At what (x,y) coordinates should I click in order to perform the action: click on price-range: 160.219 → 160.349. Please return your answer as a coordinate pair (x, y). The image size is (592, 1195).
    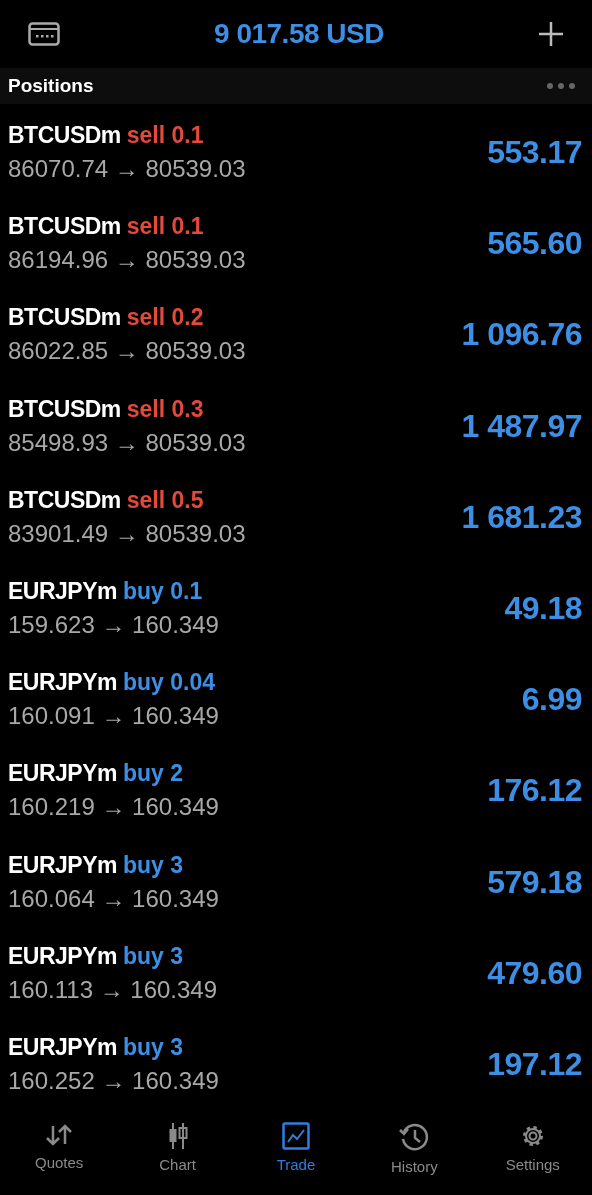
    Looking at the image, I should click on (113, 807).